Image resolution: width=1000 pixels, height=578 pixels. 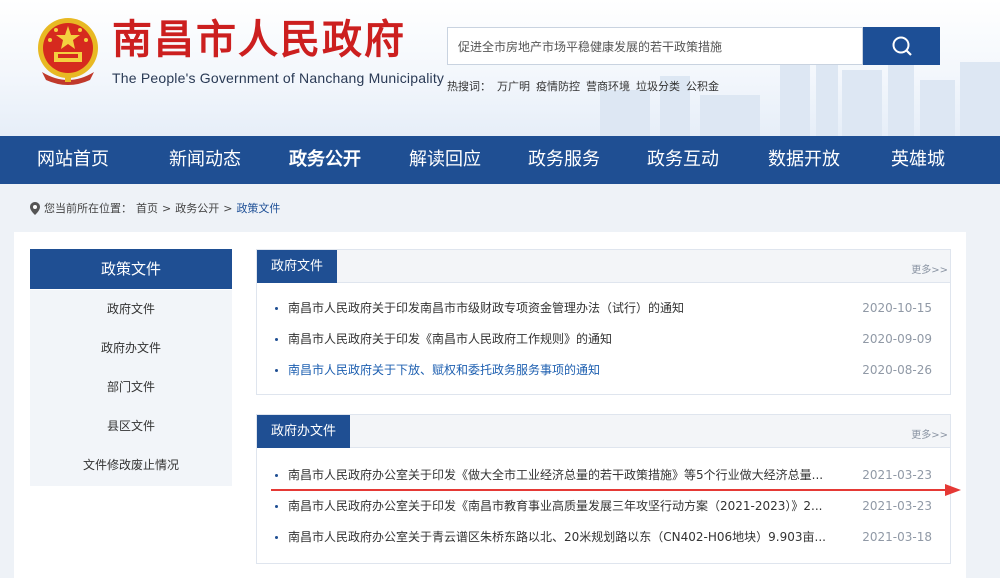 What do you see at coordinates (131, 269) in the screenshot?
I see `sidebar-title: 政策文件` at bounding box center [131, 269].